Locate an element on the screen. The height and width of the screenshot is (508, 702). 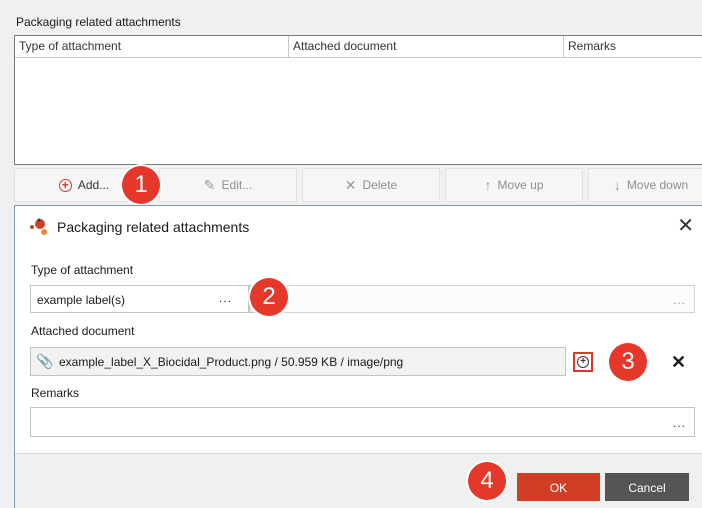
ok-button: OK is located at coordinates (558, 487).